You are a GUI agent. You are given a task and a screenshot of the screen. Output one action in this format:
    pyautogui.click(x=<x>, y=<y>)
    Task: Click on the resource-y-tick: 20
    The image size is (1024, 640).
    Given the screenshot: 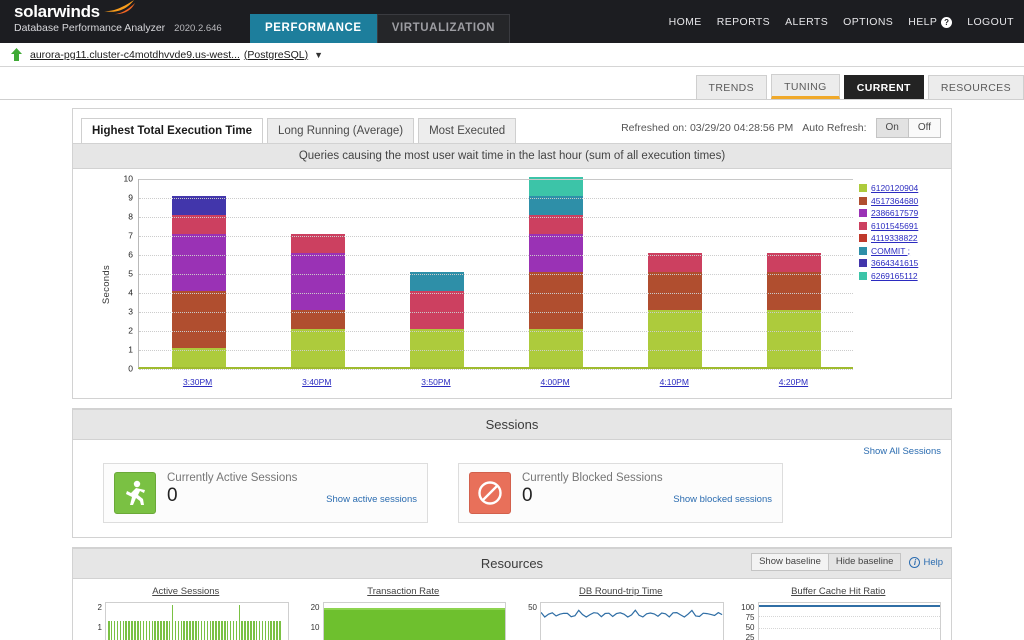 What is the action you would take?
    pyautogui.click(x=315, y=607)
    